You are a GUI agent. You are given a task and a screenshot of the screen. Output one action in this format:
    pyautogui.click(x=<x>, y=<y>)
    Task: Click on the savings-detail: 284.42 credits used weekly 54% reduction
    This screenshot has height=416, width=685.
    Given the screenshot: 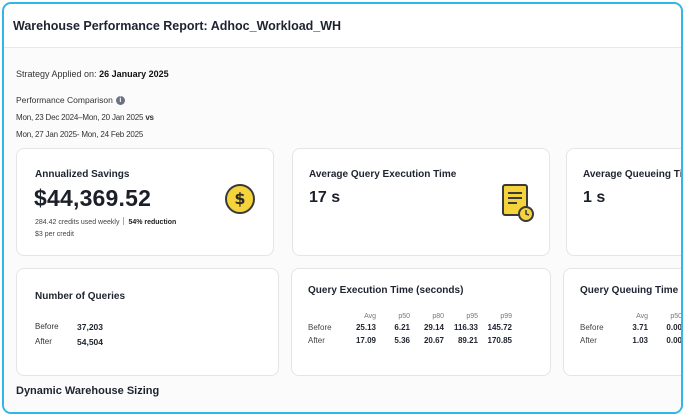 What is the action you would take?
    pyautogui.click(x=105, y=221)
    